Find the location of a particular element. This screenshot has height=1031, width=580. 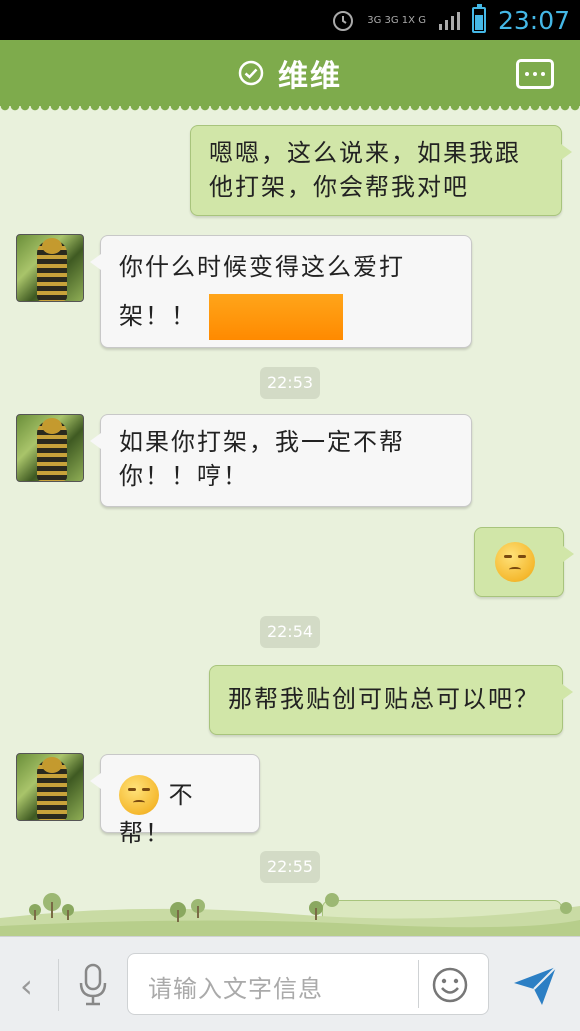

embarrassed-emoji-icon is located at coordinates (515, 562).